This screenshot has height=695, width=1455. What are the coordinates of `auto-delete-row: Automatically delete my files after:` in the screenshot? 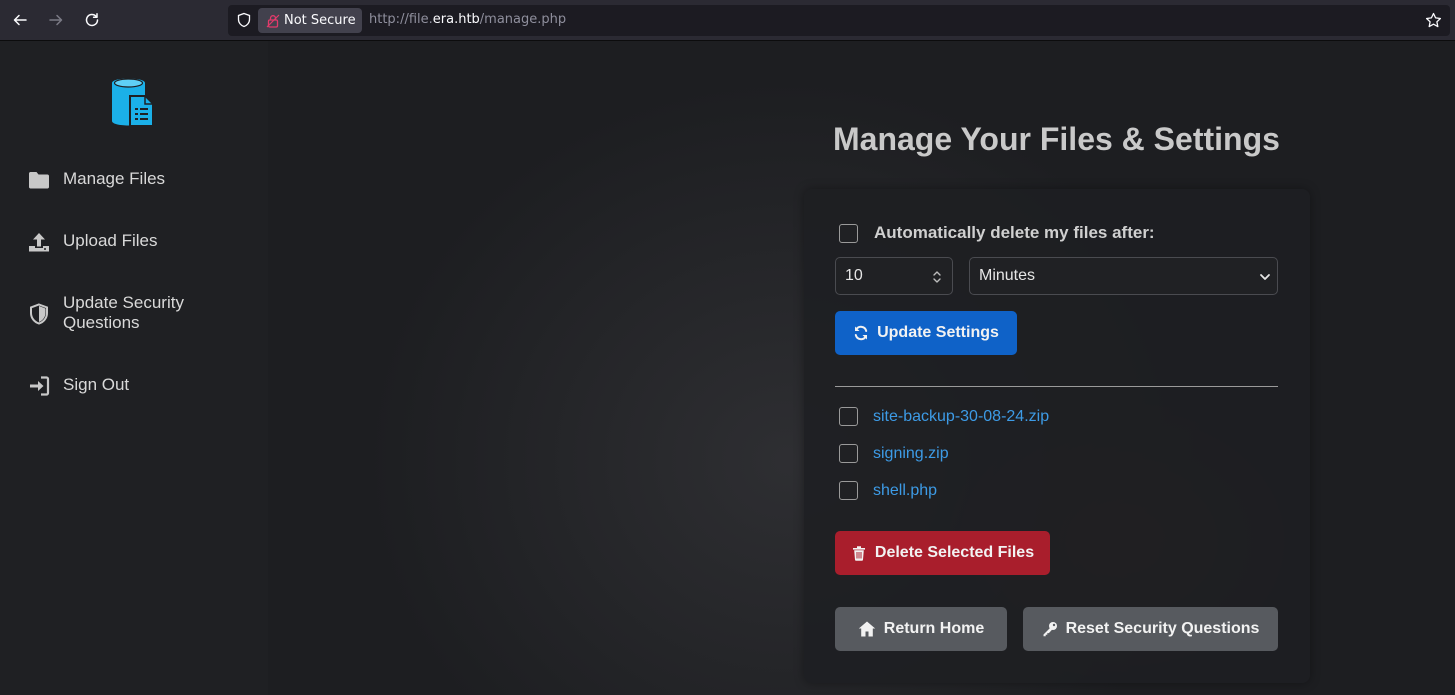 It's located at (997, 233).